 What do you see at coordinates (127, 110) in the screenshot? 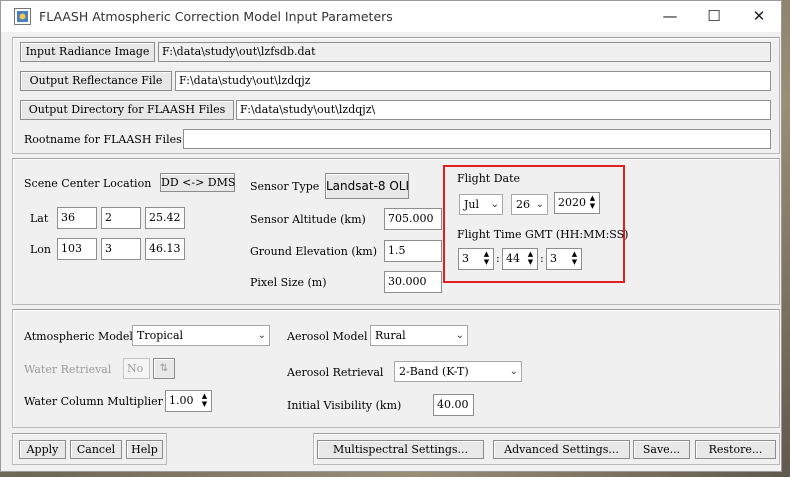
I see `output-directory-button: Output Directory for FLAASH Files` at bounding box center [127, 110].